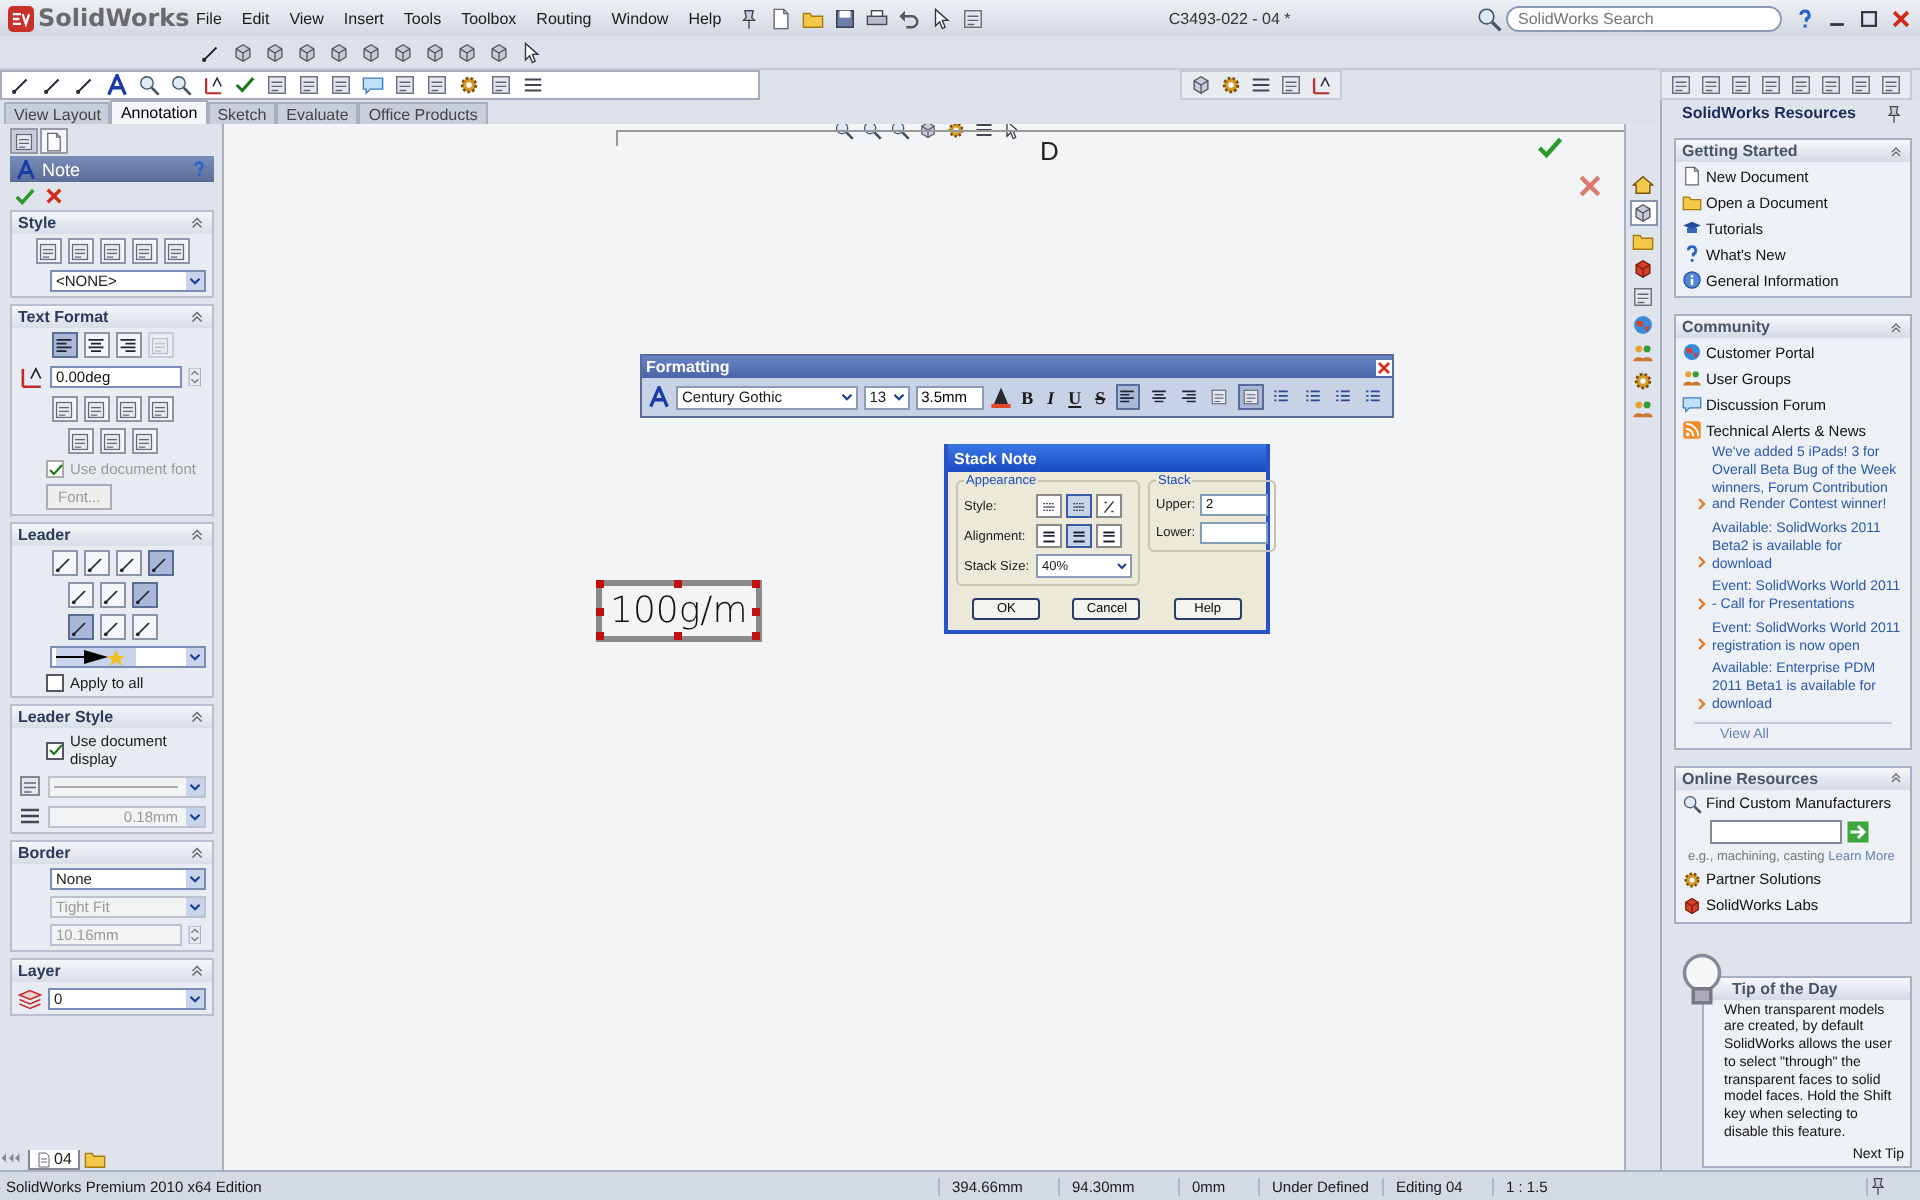 The width and height of the screenshot is (1920, 1200). Describe the element at coordinates (1100, 397) in the screenshot. I see `font-format-toggle: S` at that location.